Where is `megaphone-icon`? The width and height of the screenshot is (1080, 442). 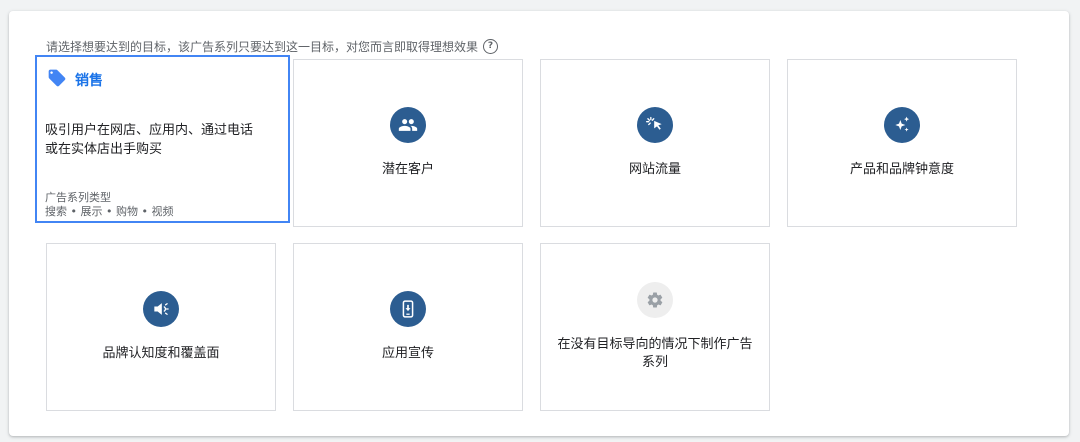 megaphone-icon is located at coordinates (161, 309).